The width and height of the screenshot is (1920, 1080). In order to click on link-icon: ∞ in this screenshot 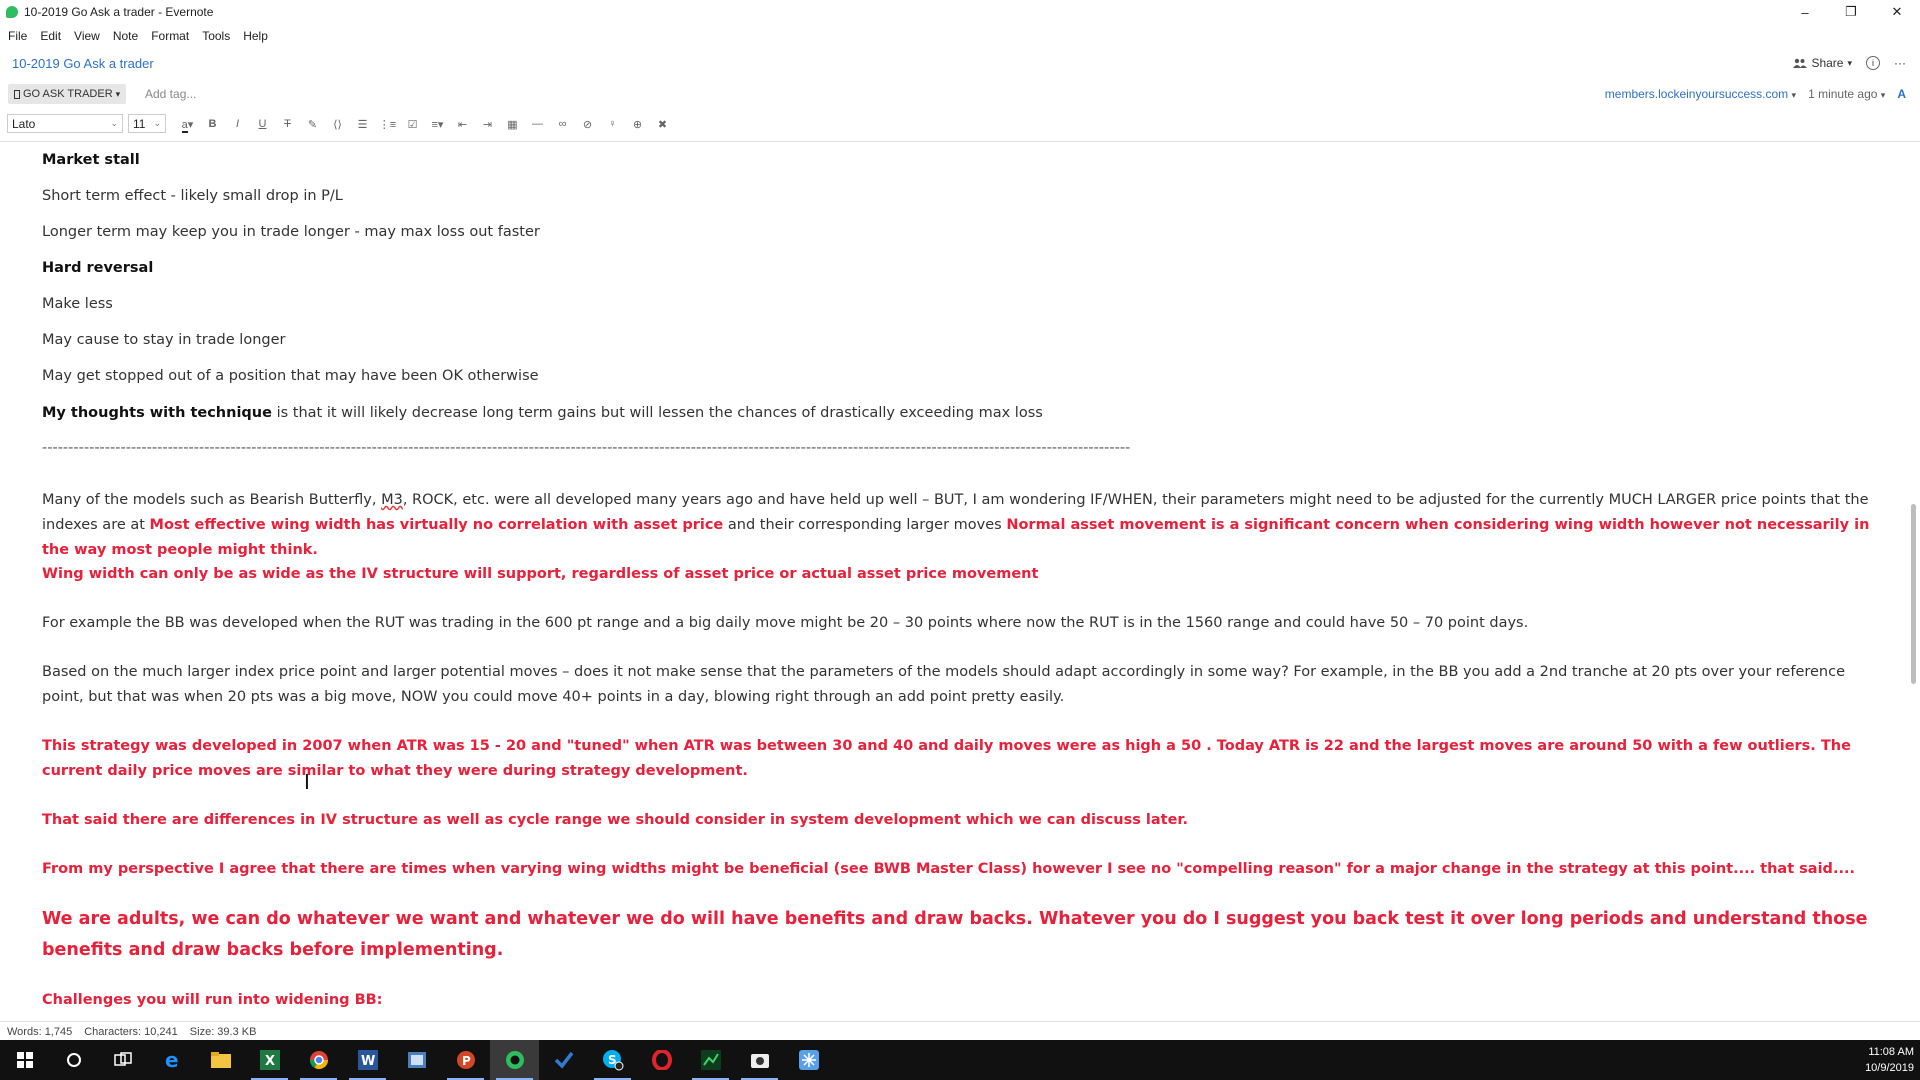, I will do `click(562, 124)`.